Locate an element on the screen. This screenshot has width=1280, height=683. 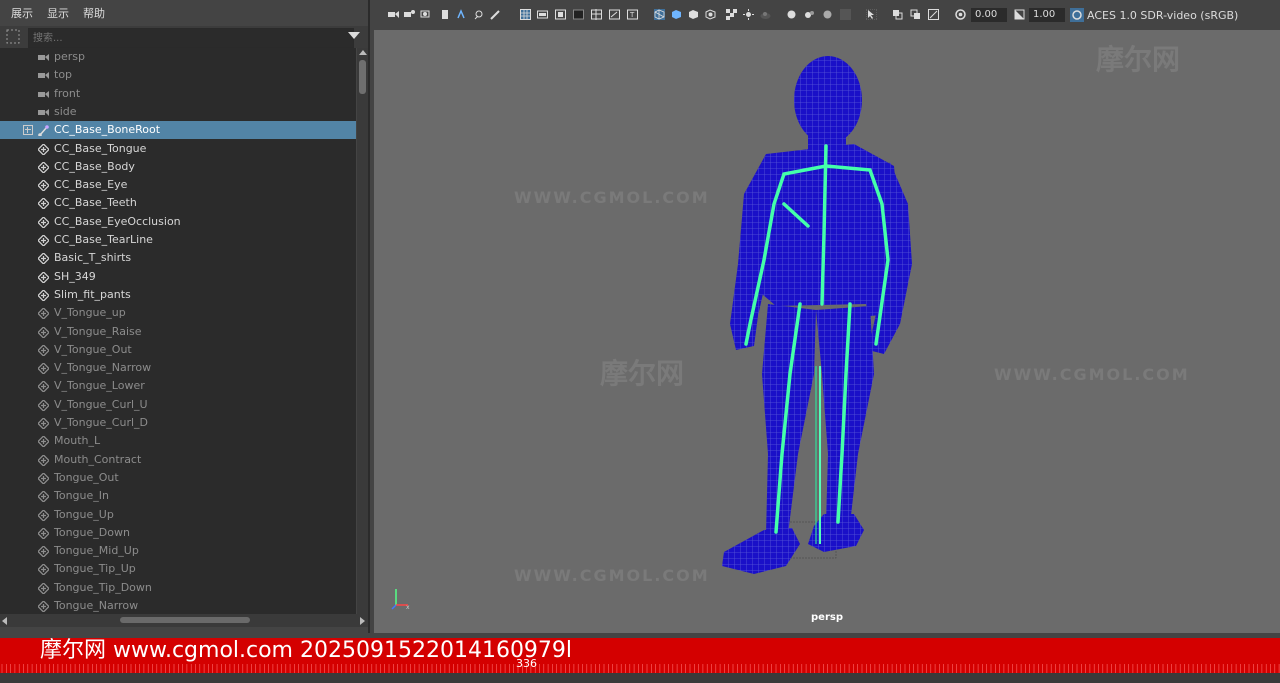
outliner-item: CC_Base_Teeth is located at coordinates (178, 203).